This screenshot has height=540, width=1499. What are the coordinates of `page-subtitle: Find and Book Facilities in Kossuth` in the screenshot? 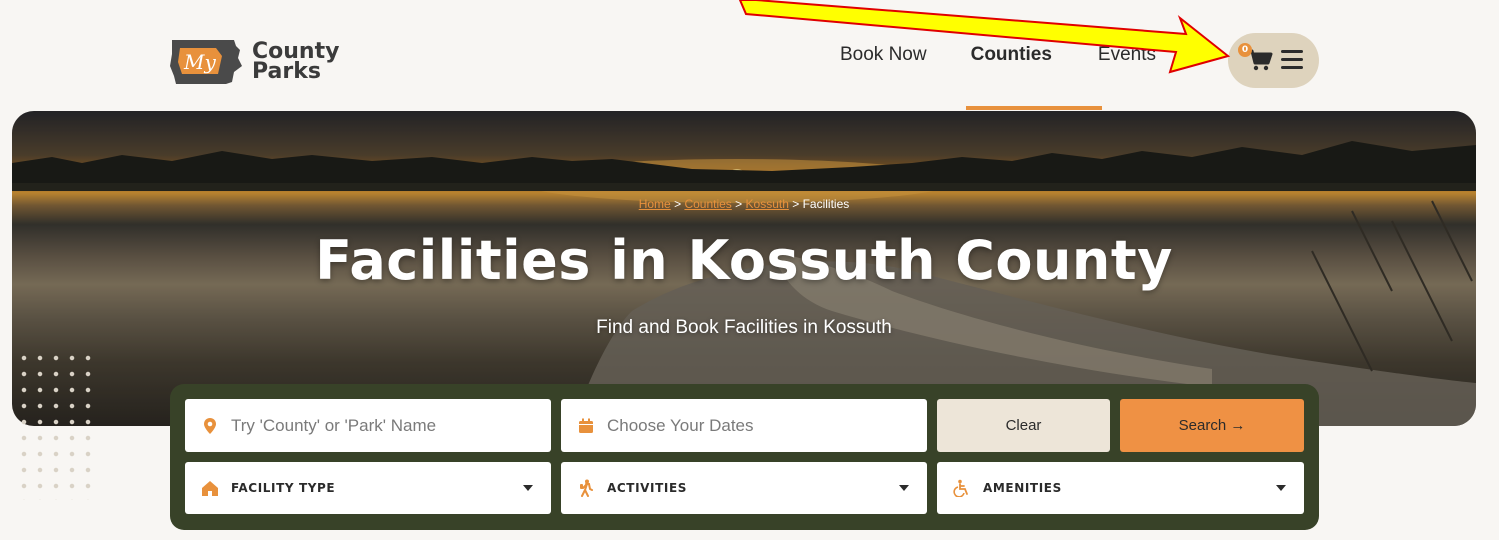 It's located at (744, 327).